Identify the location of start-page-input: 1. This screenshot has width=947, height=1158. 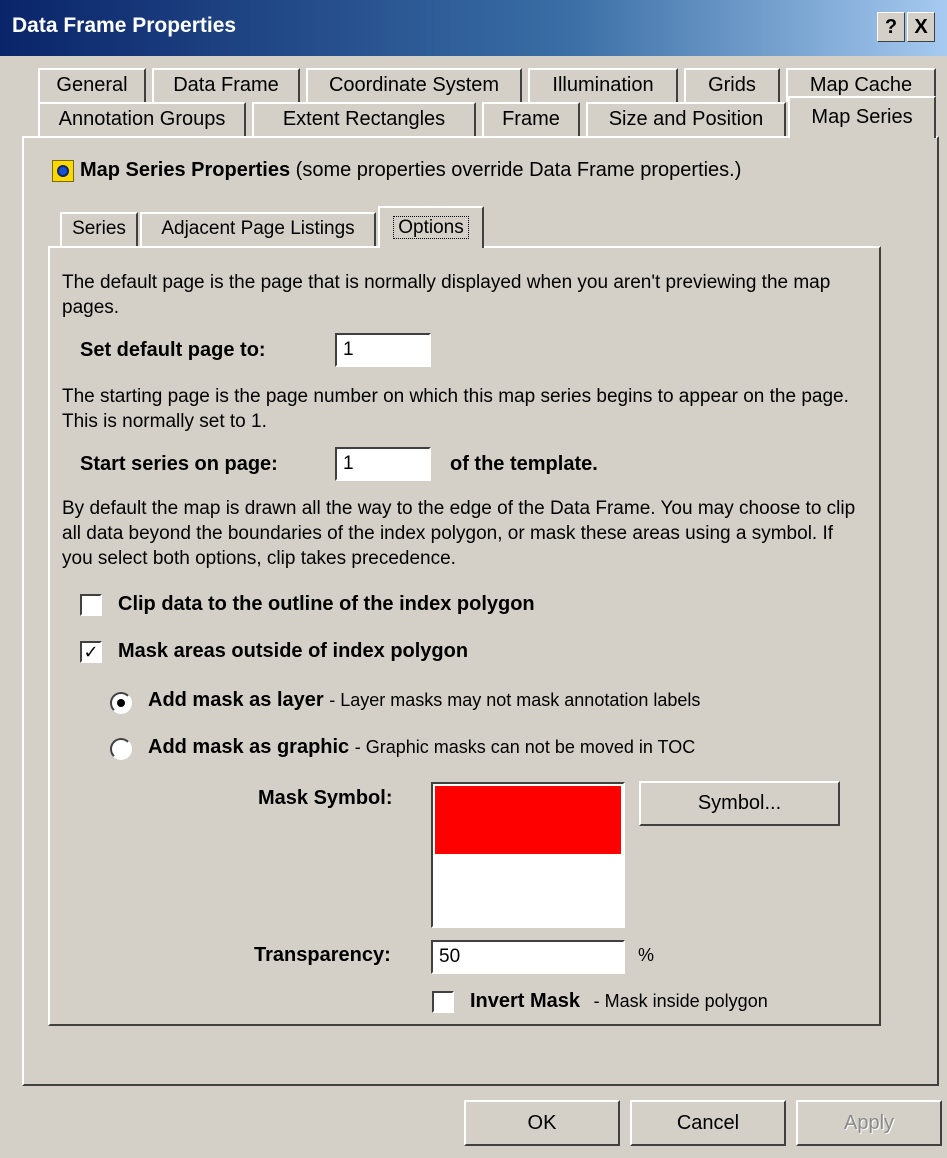
(383, 464).